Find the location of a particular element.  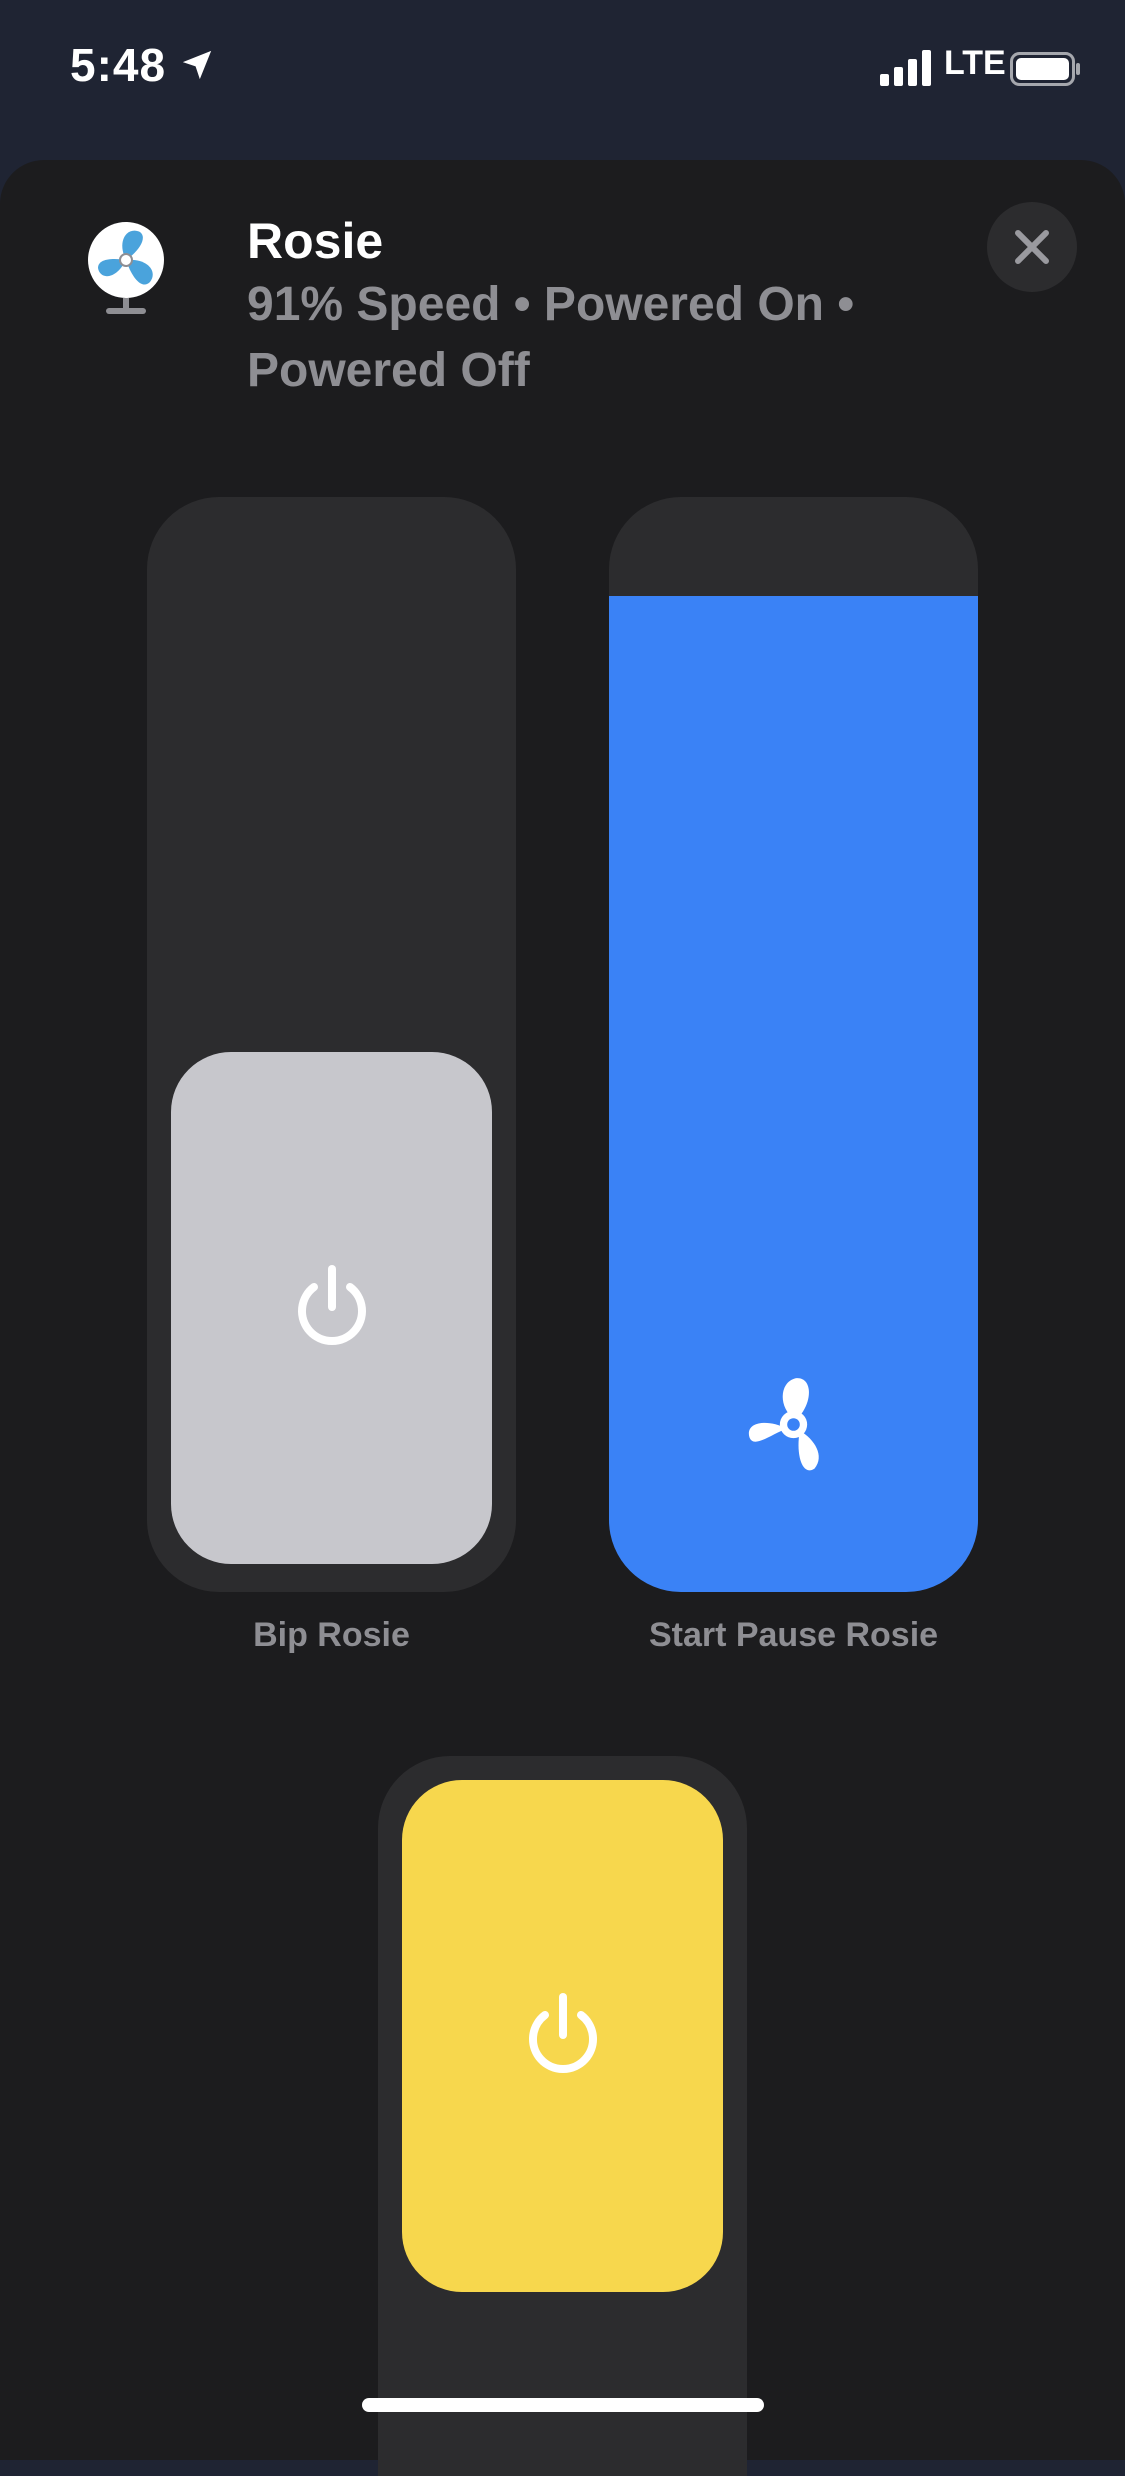

signal-bars-icon is located at coordinates (905, 68).